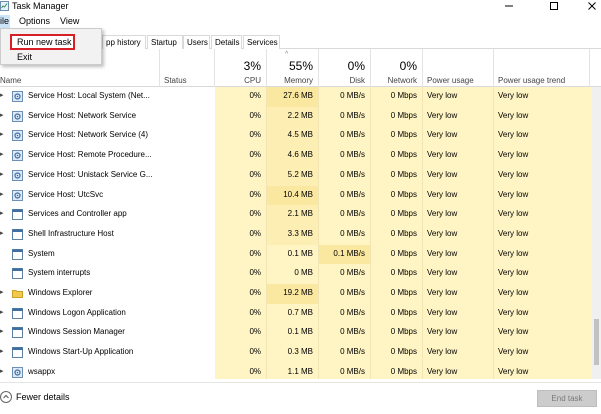 Image resolution: width=601 pixels, height=414 pixels. Describe the element at coordinates (261, 42) in the screenshot. I see `tab-services: Services` at that location.